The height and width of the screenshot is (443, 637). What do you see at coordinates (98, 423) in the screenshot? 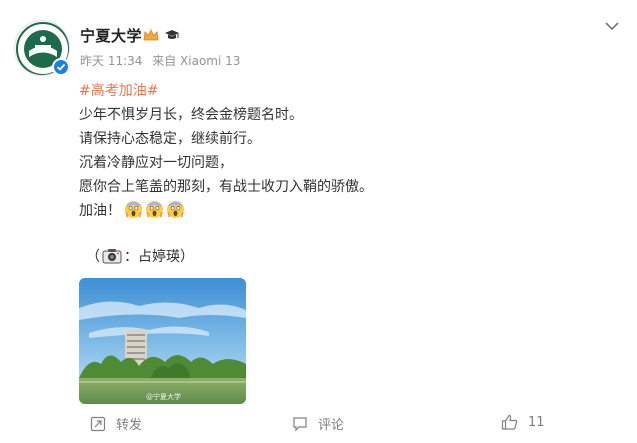
I see `repost-icon` at bounding box center [98, 423].